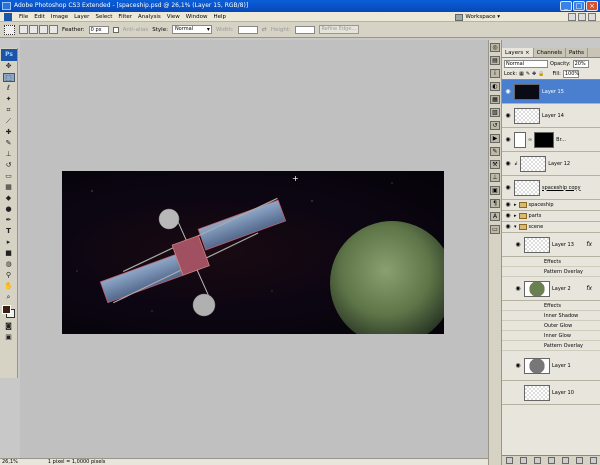 Image resolution: width=600 pixels, height=465 pixels. What do you see at coordinates (523, 460) in the screenshot?
I see `add-style-icon` at bounding box center [523, 460].